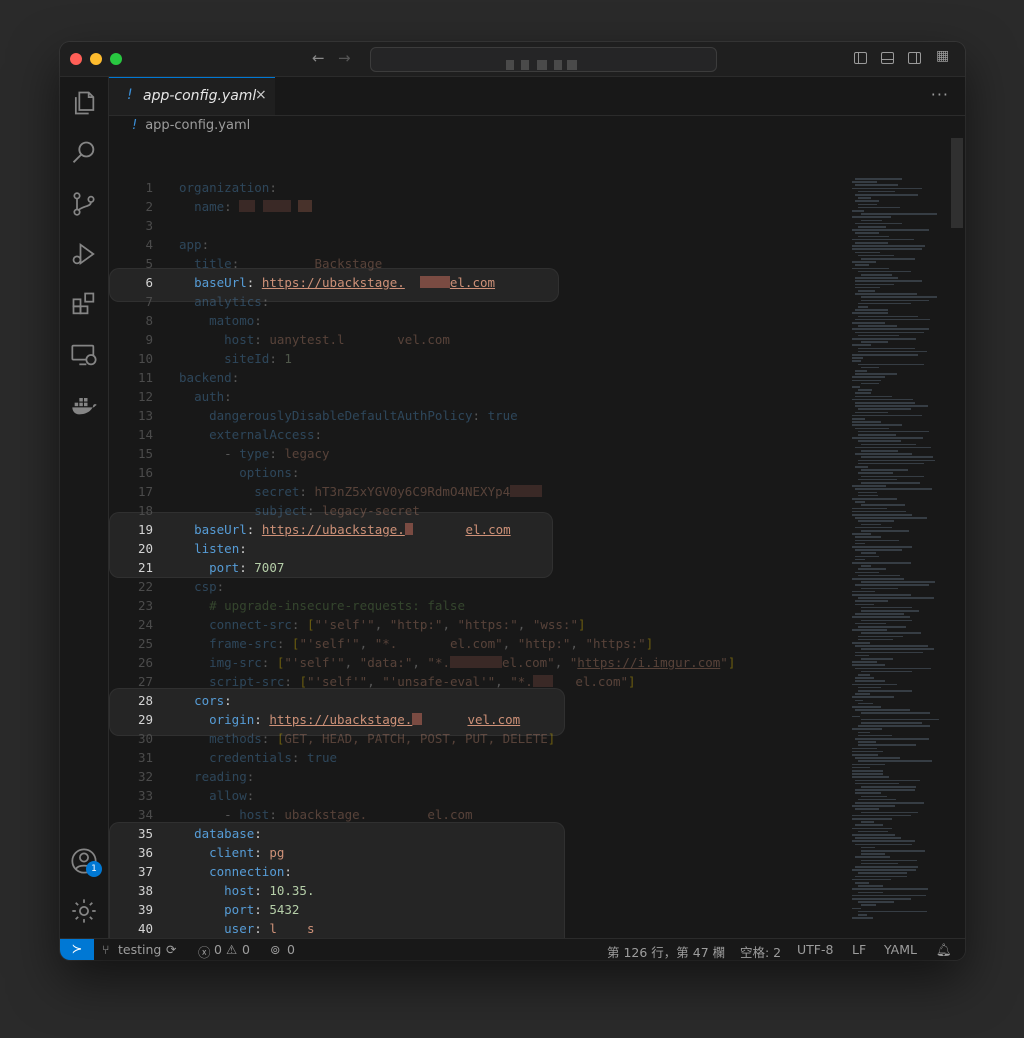 This screenshot has width=1024, height=1038. Describe the element at coordinates (479, 453) in the screenshot. I see `code-line: 15 - type: legacy` at that location.